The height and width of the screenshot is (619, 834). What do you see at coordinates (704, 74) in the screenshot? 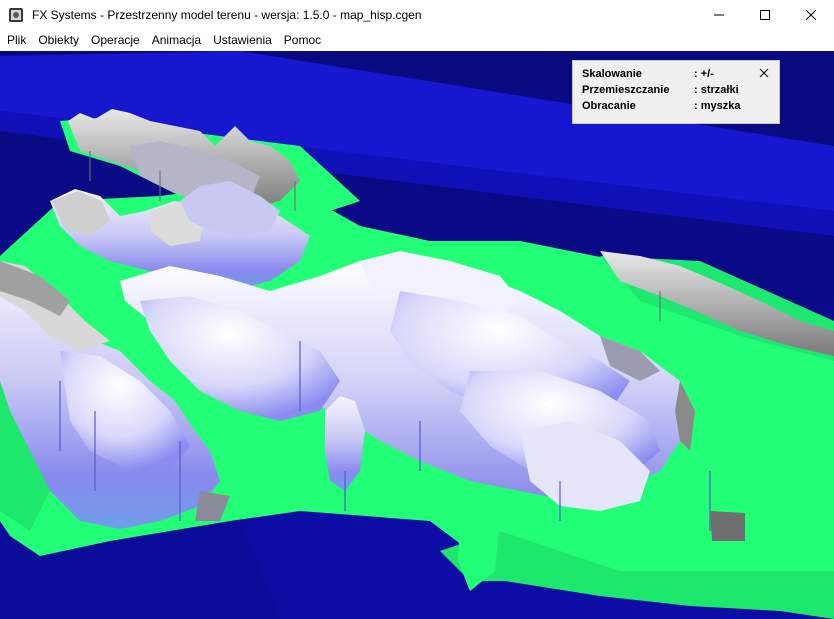
I see `info-value: : +/-` at bounding box center [704, 74].